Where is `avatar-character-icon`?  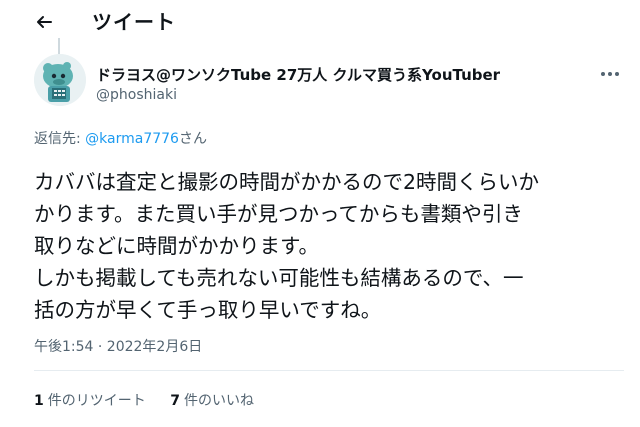 avatar-character-icon is located at coordinates (60, 80).